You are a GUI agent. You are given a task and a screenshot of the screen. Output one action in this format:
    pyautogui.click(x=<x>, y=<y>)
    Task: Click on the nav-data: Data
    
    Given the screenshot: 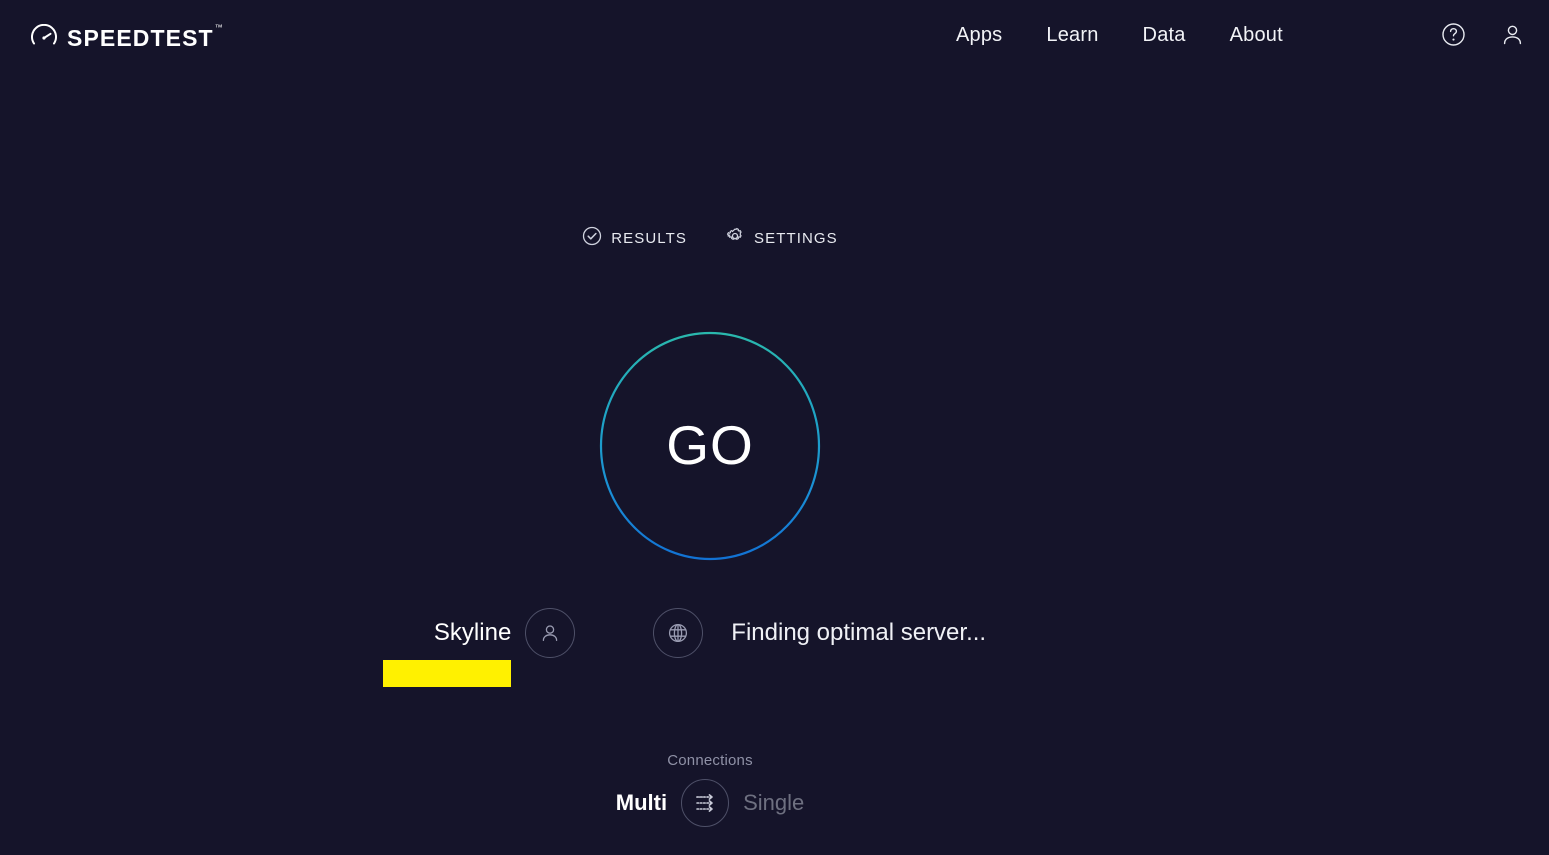 What is the action you would take?
    pyautogui.click(x=1164, y=35)
    